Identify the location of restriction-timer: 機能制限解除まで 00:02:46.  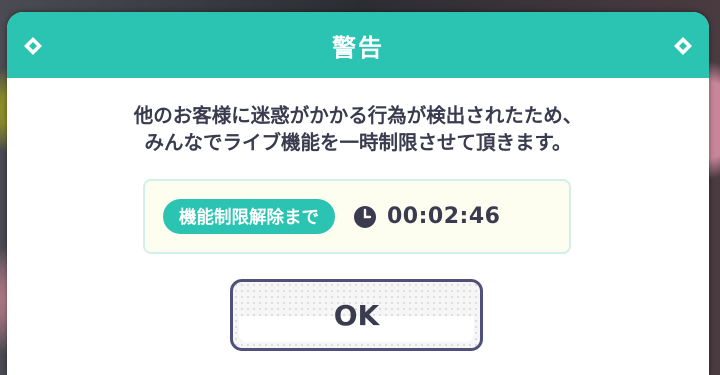
(357, 216).